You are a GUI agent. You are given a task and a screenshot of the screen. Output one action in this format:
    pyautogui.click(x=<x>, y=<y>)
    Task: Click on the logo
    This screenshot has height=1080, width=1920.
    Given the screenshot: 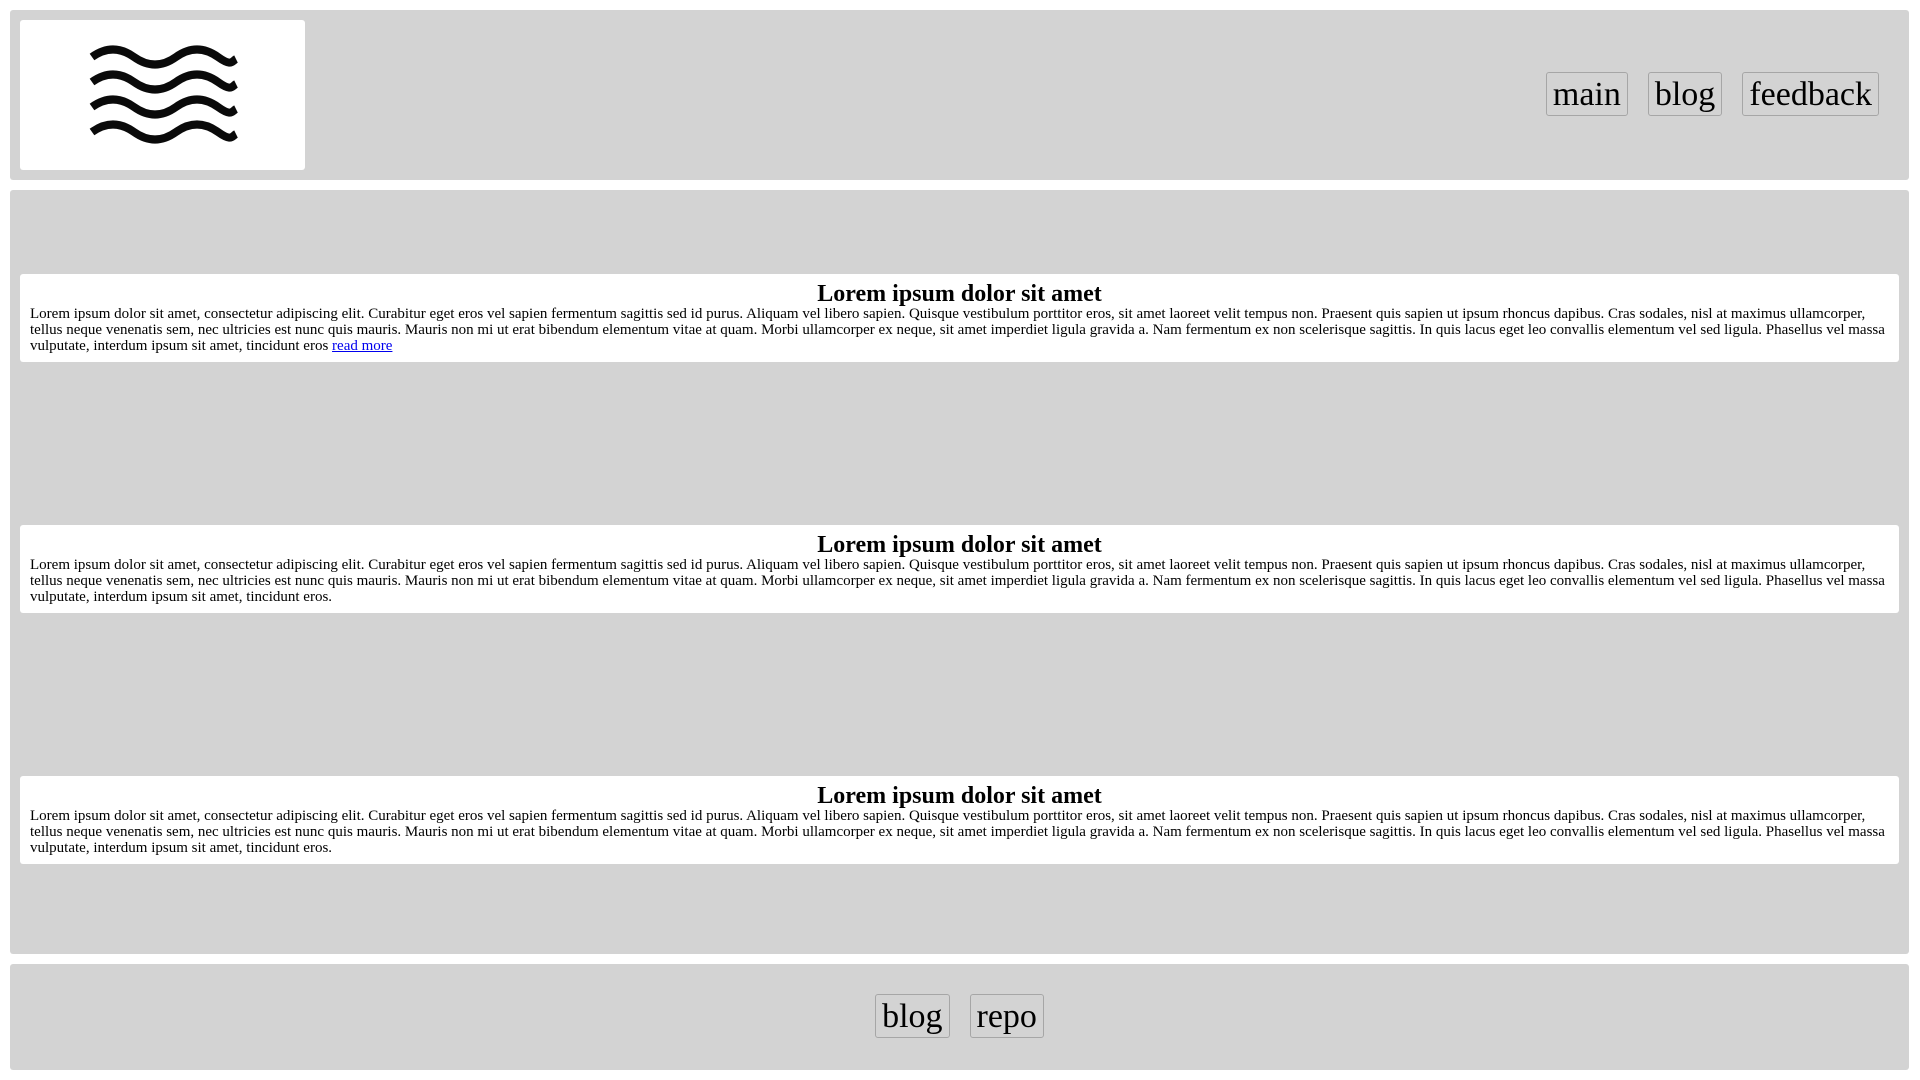 What is the action you would take?
    pyautogui.click(x=162, y=95)
    